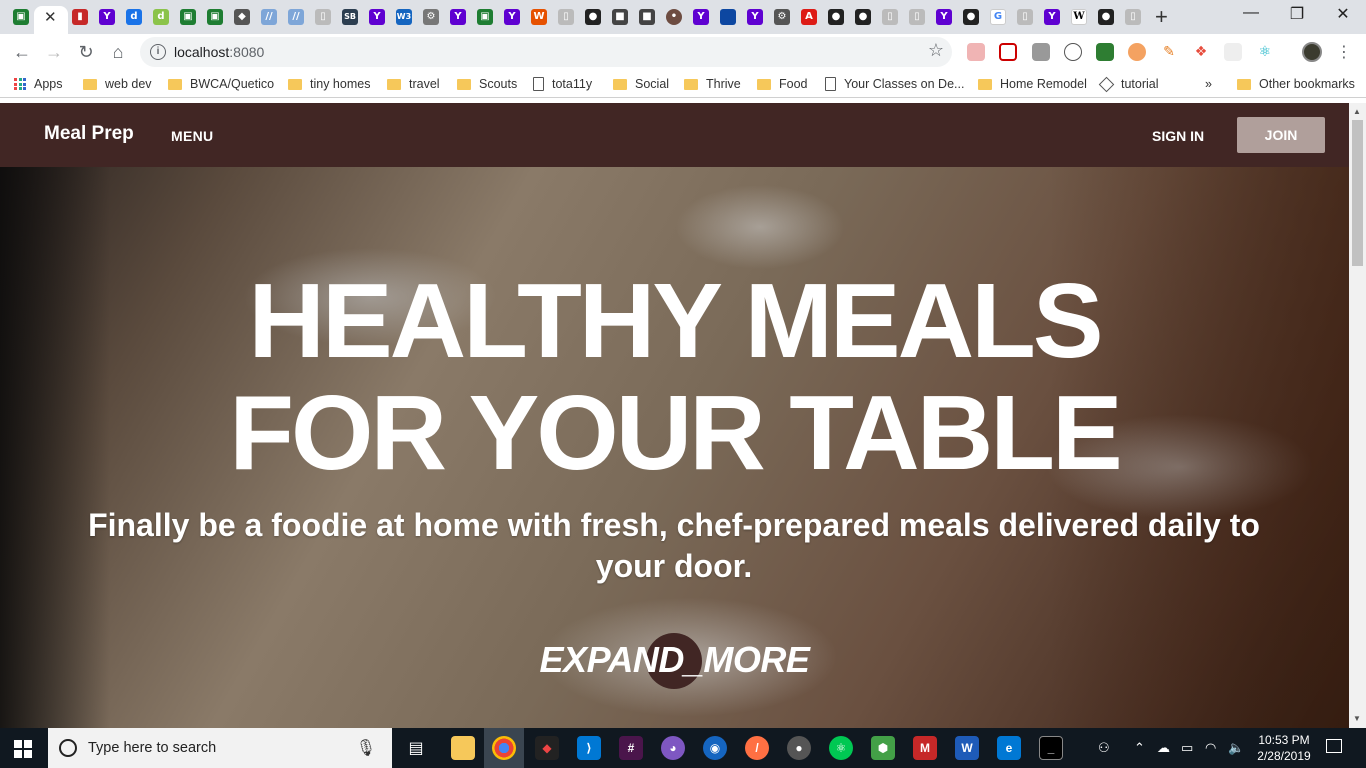 The height and width of the screenshot is (768, 1366). What do you see at coordinates (593, 17) in the screenshot?
I see `tab-github: ●` at bounding box center [593, 17].